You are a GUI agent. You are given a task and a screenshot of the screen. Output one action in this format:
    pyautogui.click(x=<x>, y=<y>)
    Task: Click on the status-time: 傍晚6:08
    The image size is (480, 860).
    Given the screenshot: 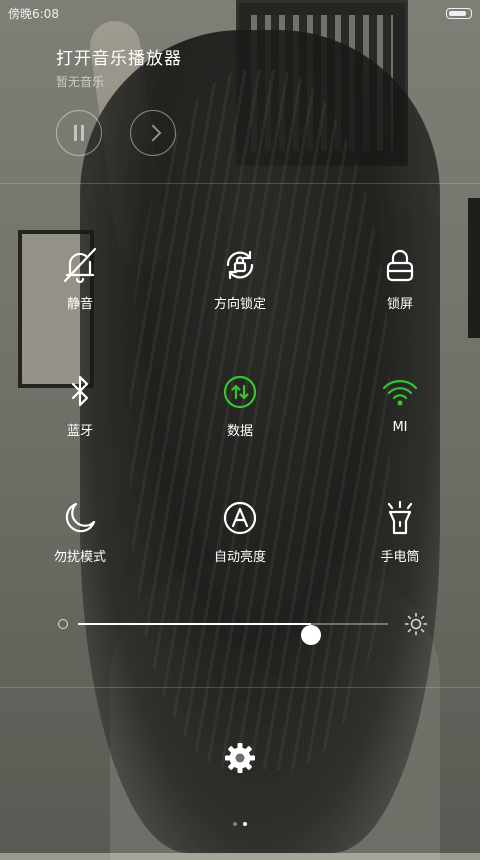 What is the action you would take?
    pyautogui.click(x=33, y=14)
    